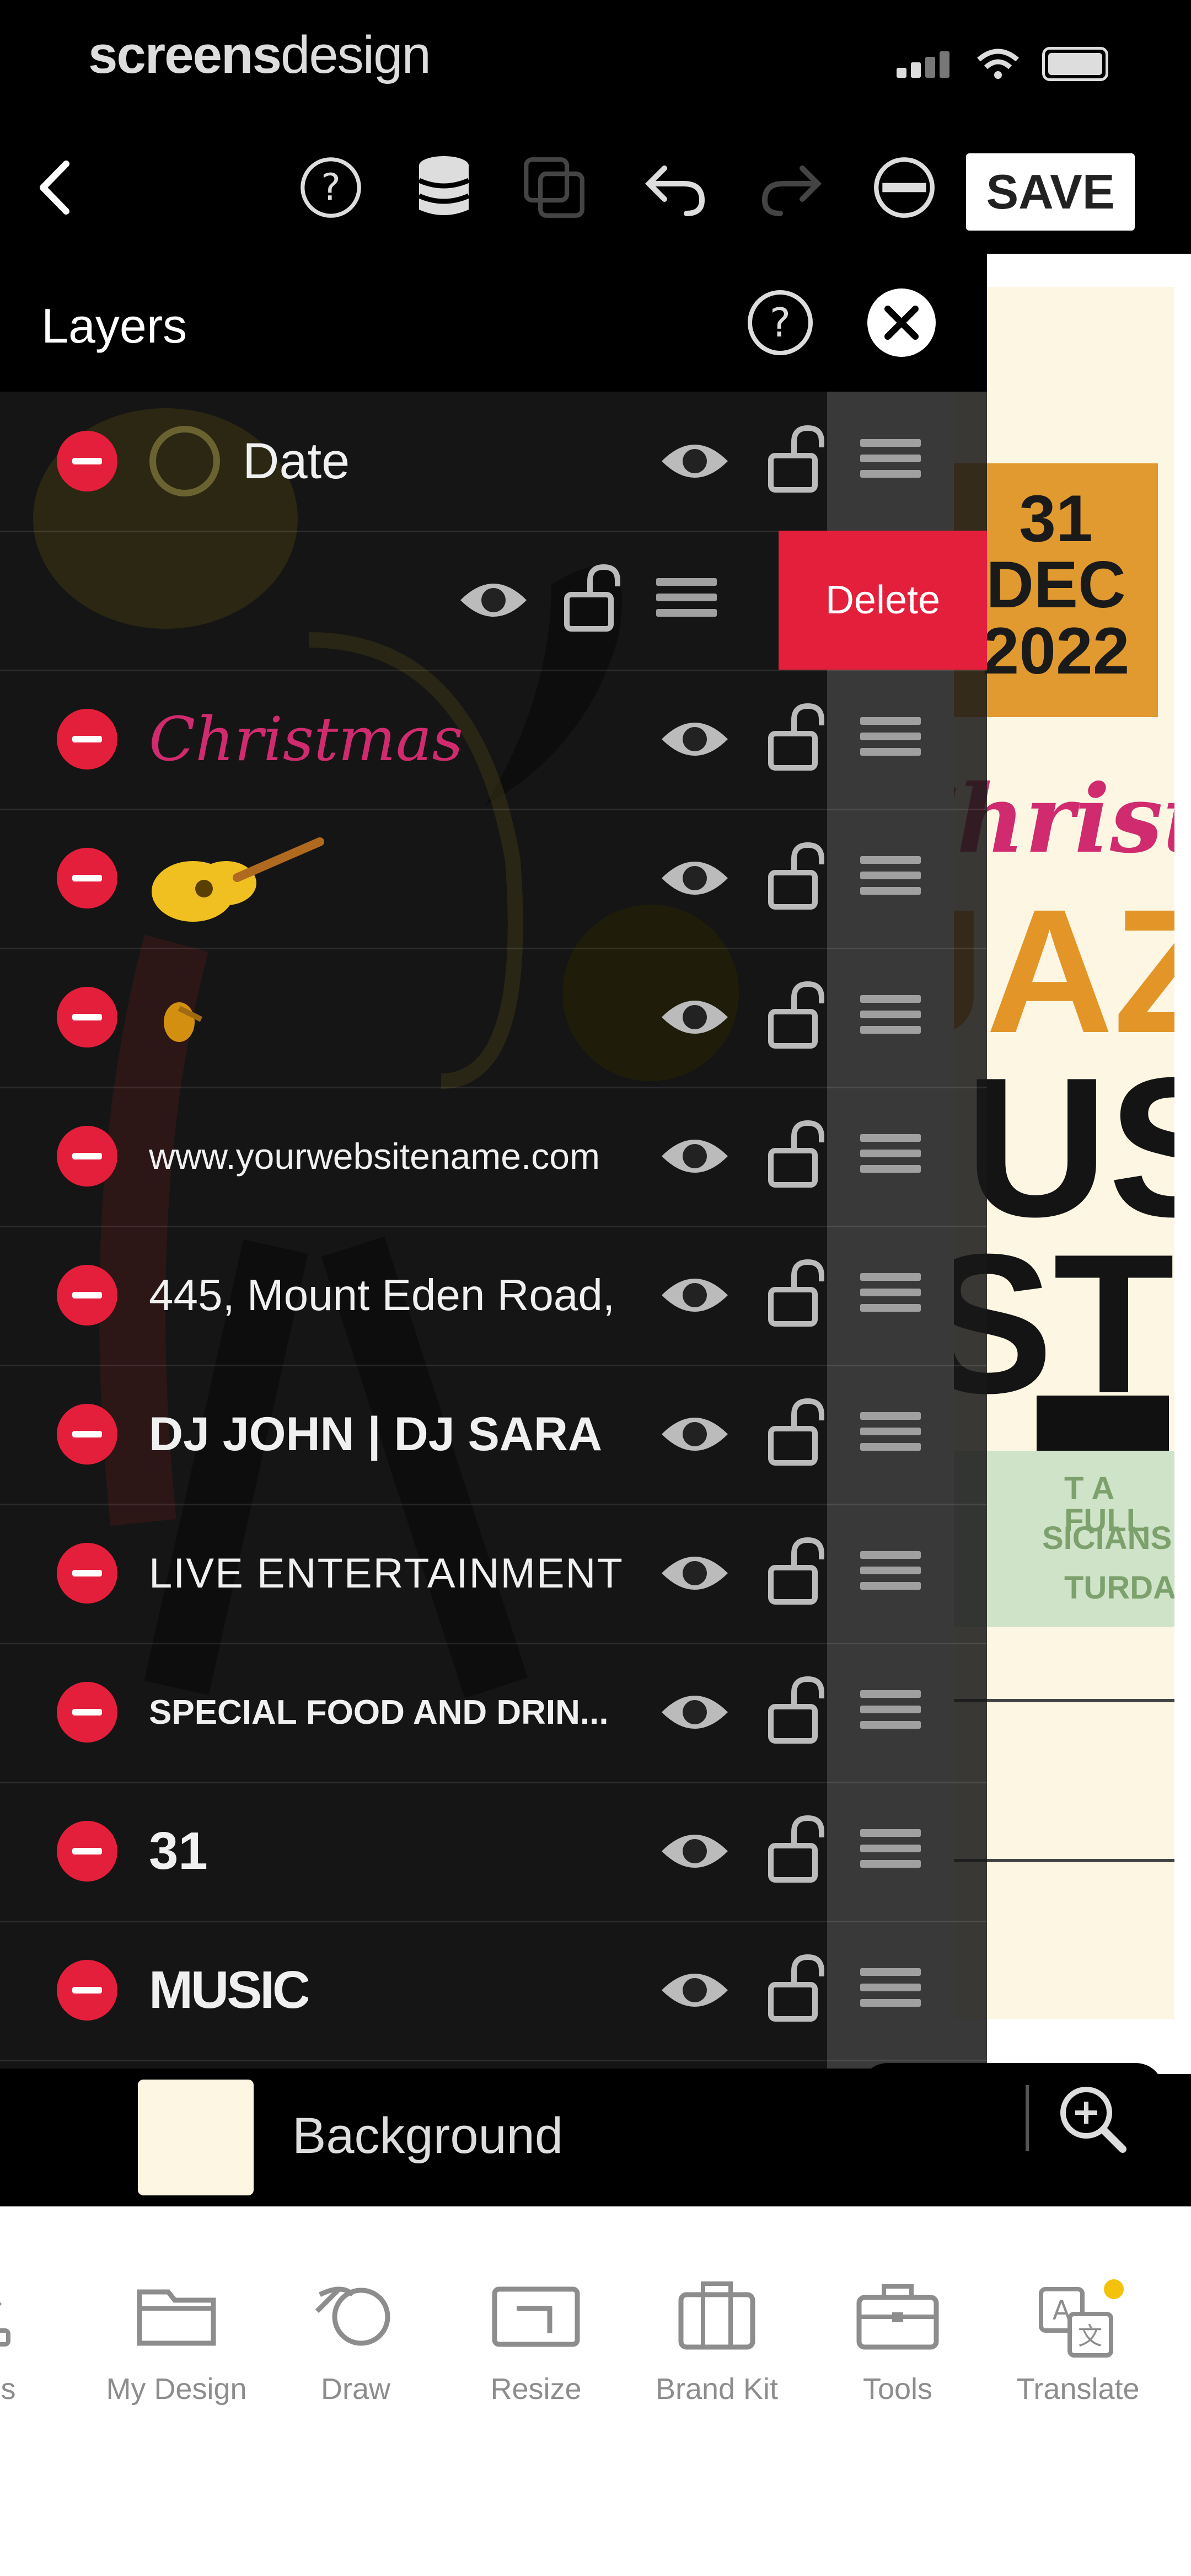 This screenshot has width=1191, height=2576. What do you see at coordinates (55, 187) in the screenshot?
I see `back-icon` at bounding box center [55, 187].